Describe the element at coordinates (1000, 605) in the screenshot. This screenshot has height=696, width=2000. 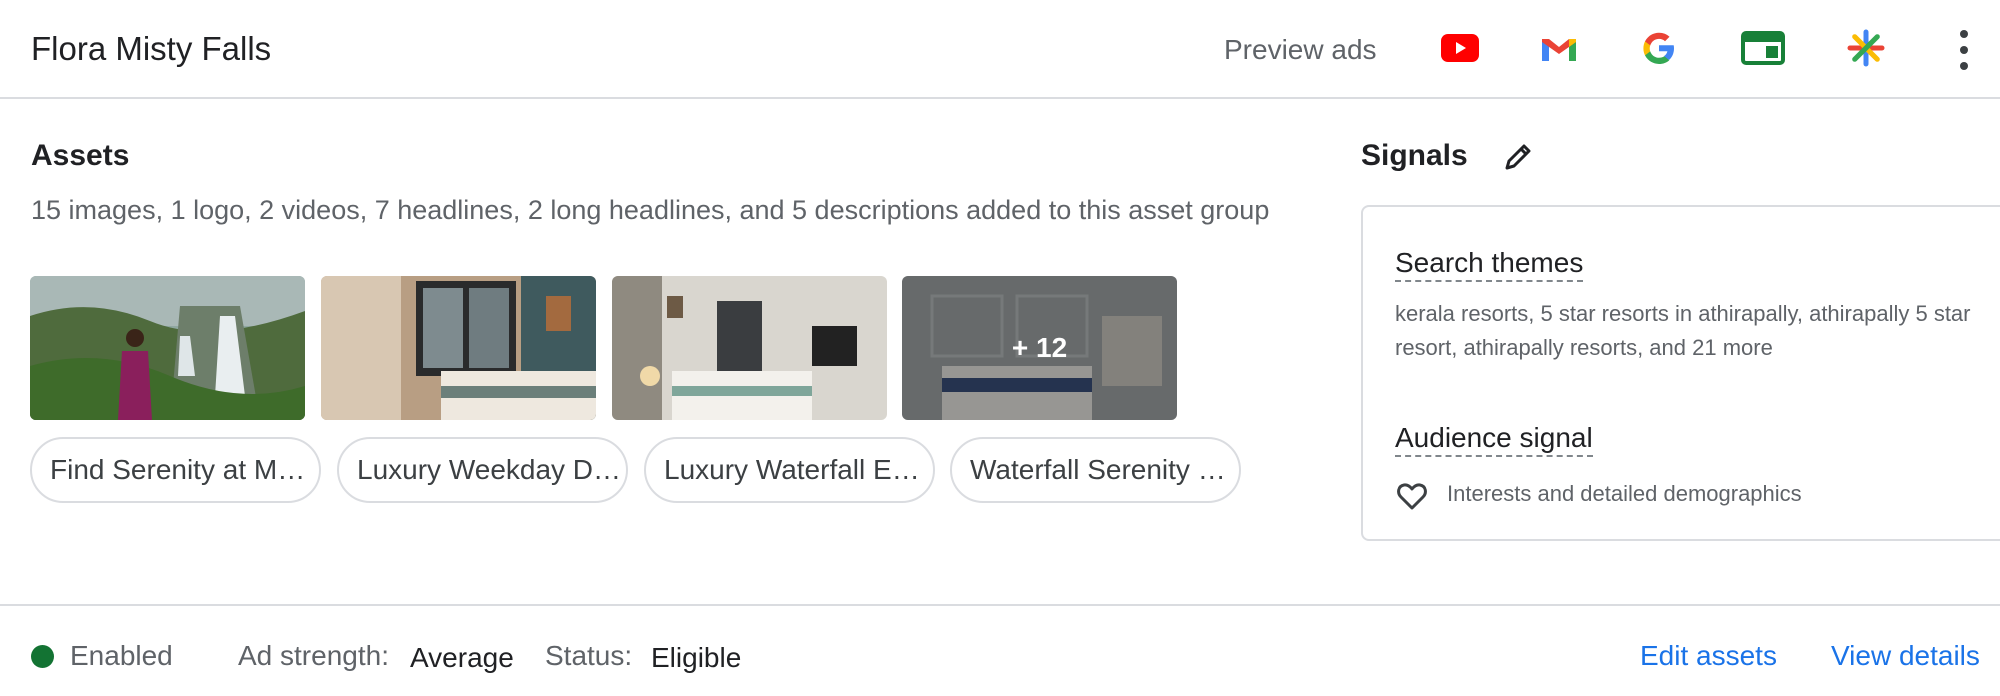
I see `footer-divider` at that location.